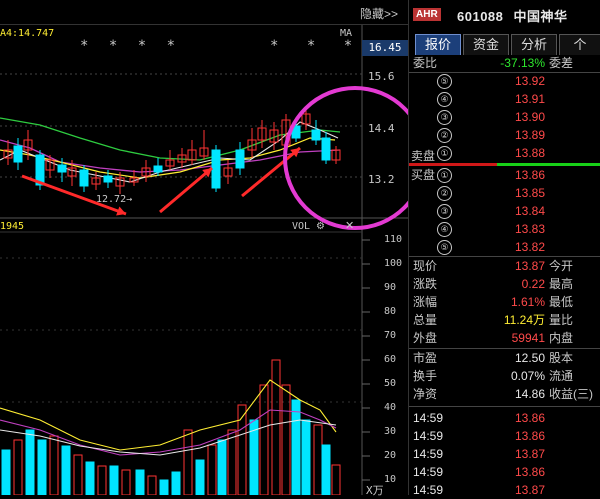  Describe the element at coordinates (561, 320) in the screenshot. I see `stat-label-right: 量比` at that location.